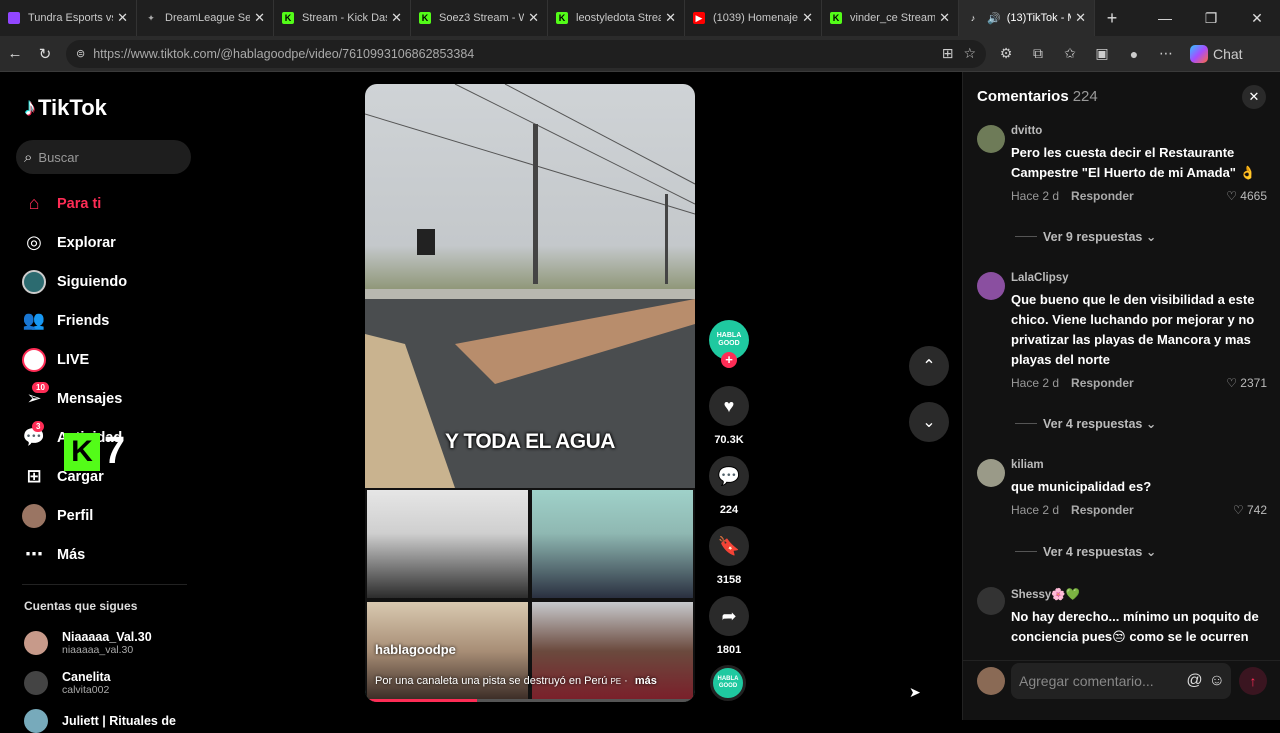 Image resolution: width=1280 pixels, height=733 pixels. Describe the element at coordinates (1246, 383) in the screenshot. I see `comment-like: ♡ 2371` at that location.